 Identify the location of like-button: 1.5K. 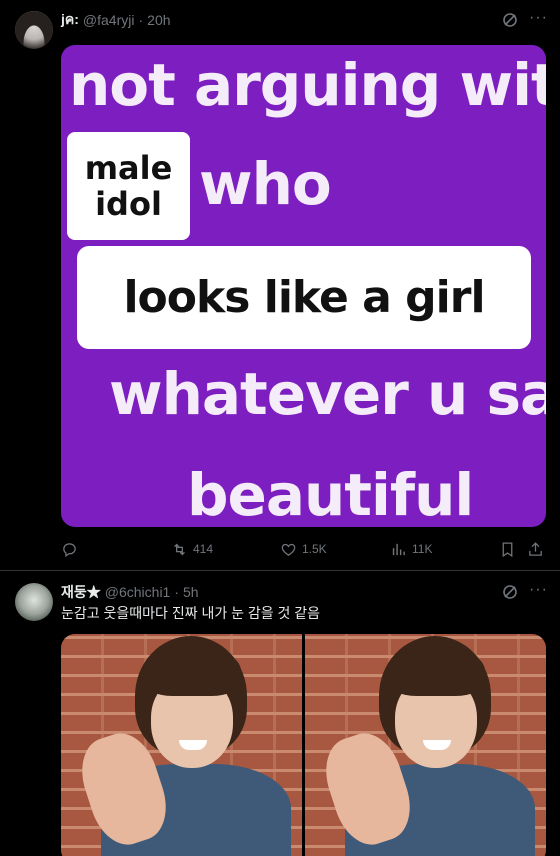
(303, 549).